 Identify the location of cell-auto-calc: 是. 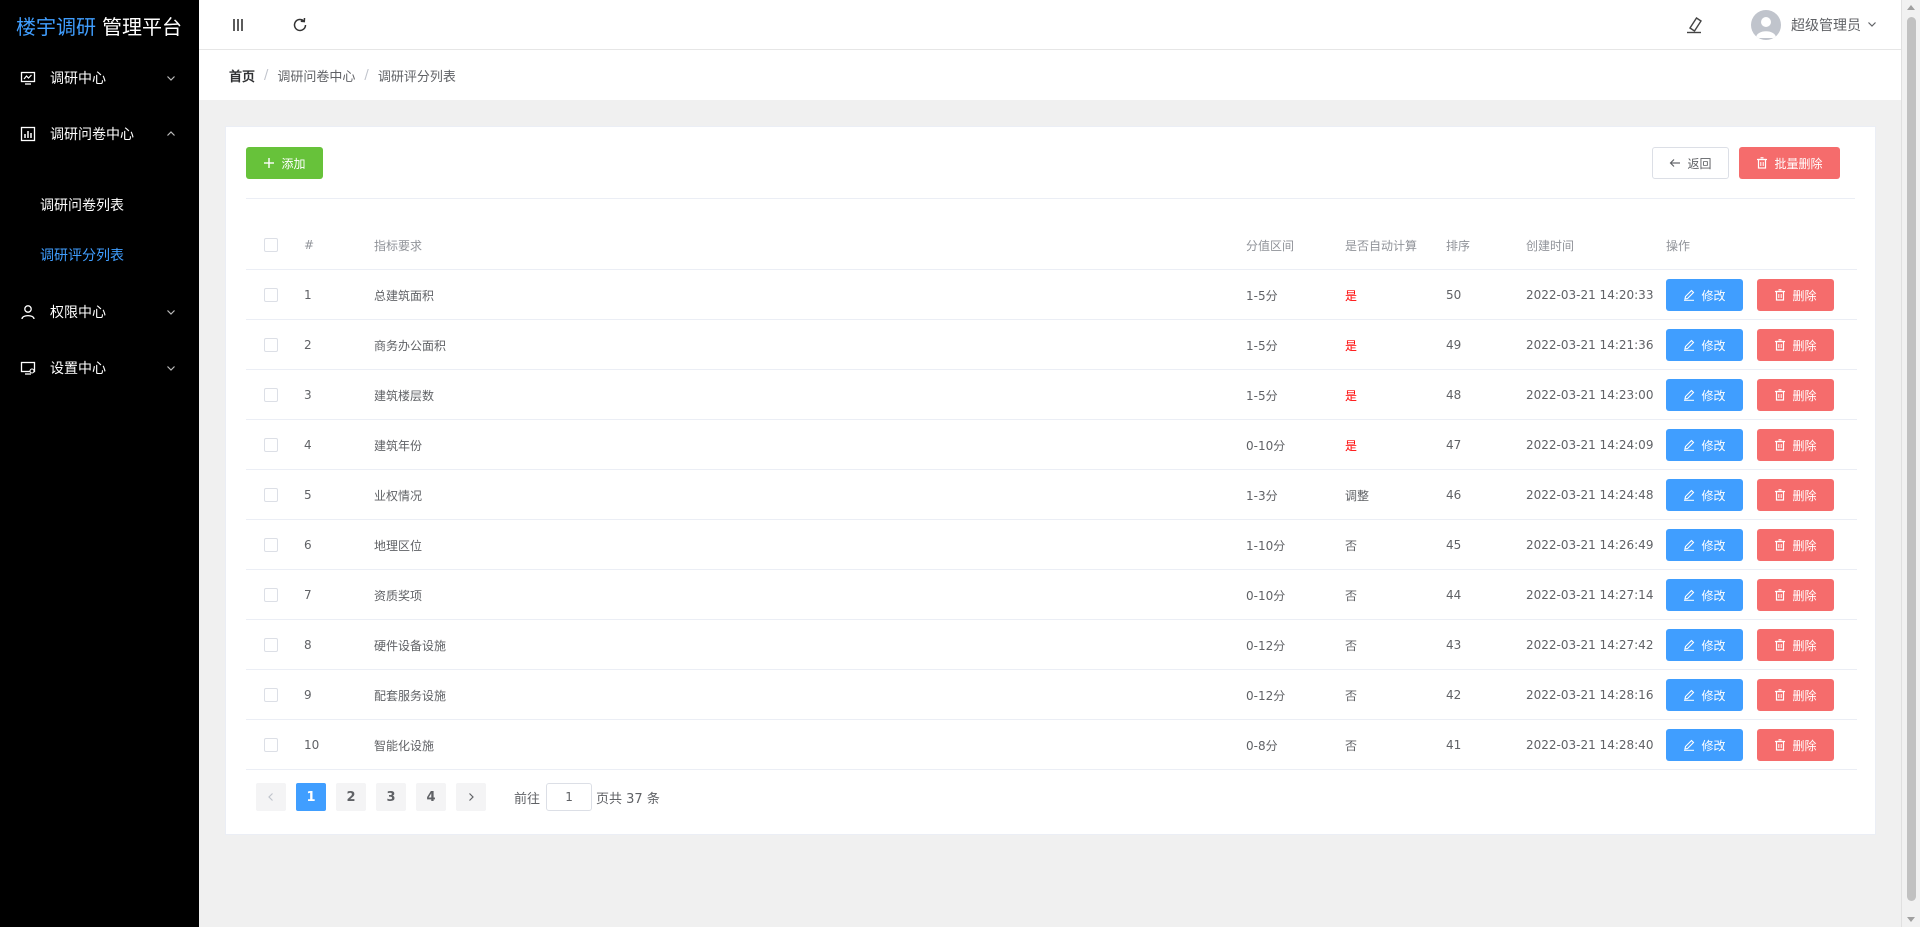
(1351, 445).